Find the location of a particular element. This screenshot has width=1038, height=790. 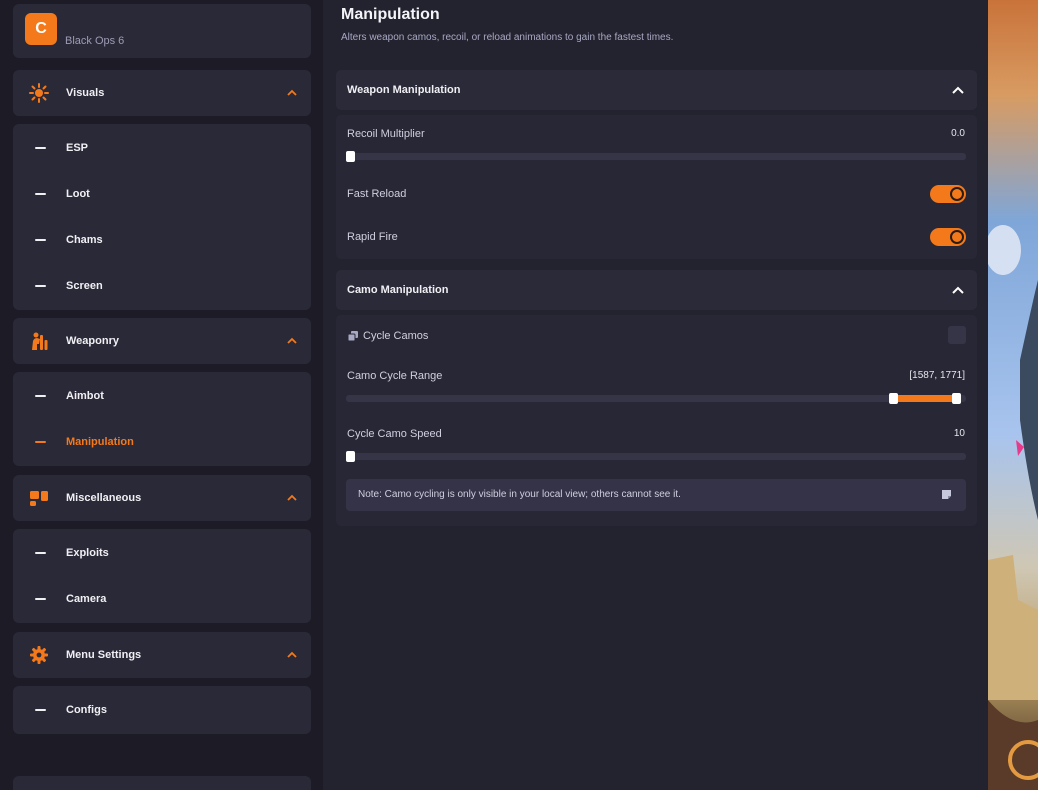

category-menu-settings-items: Configs is located at coordinates (162, 710).